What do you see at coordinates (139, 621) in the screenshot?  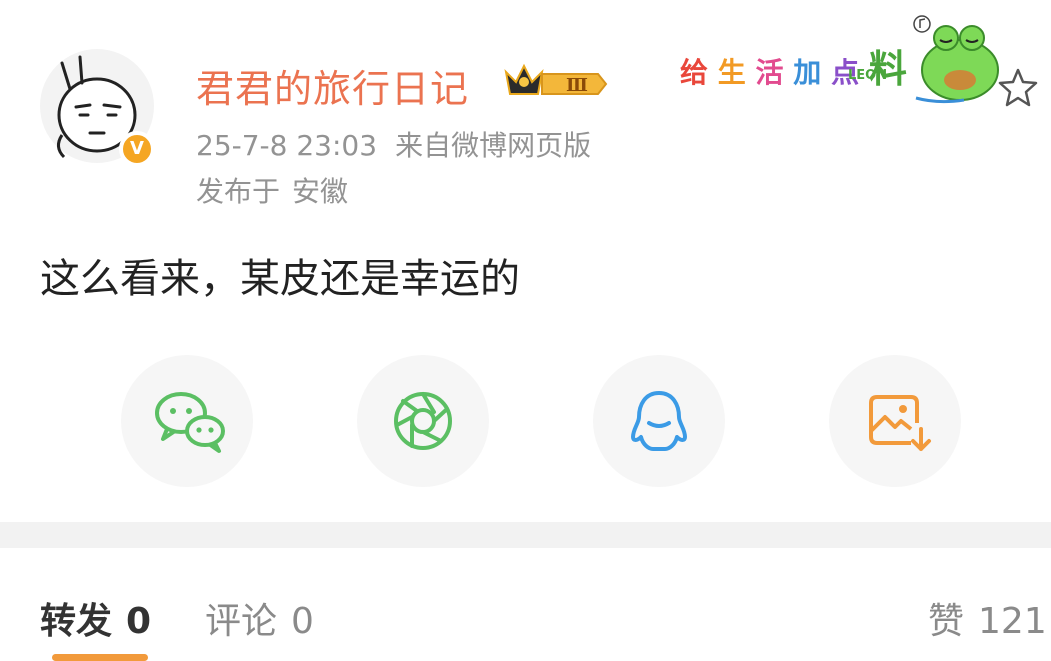 I see `tab-repost-count: 0` at bounding box center [139, 621].